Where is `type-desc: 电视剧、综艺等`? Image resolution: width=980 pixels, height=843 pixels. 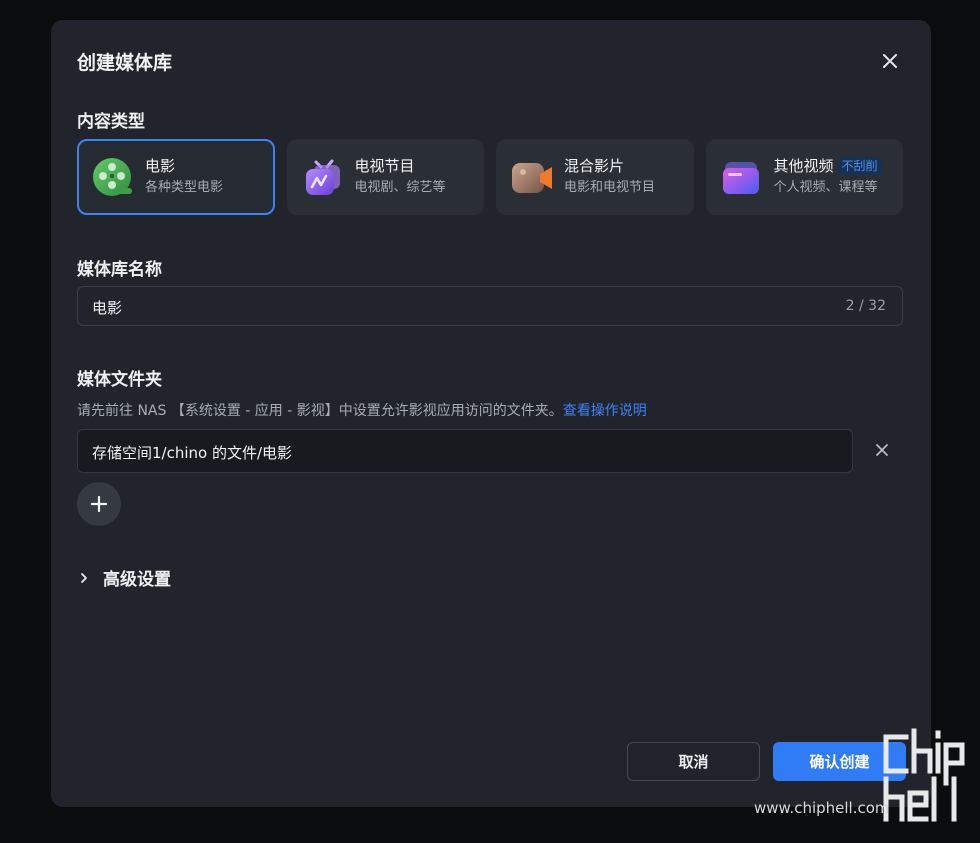
type-desc: 电视剧、综艺等 is located at coordinates (400, 187).